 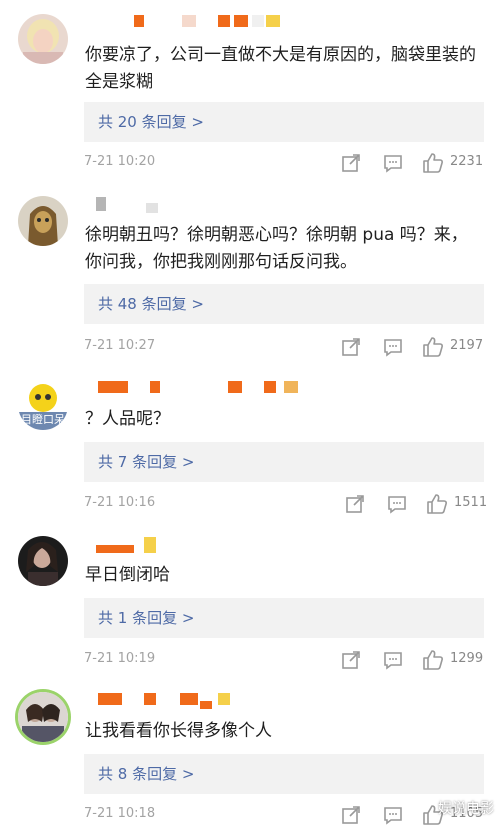 I want to click on timestamp: 7-21 10:19, so click(x=120, y=658).